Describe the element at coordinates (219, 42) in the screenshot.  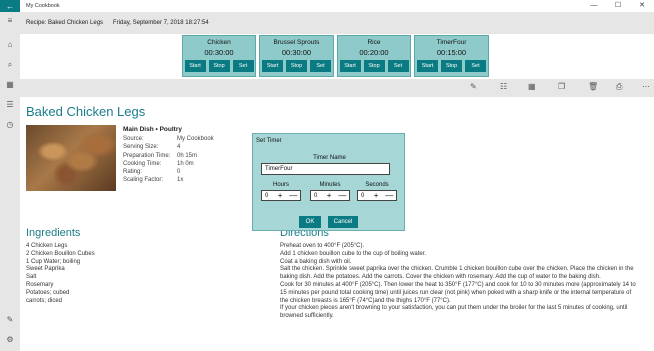
I see `timer-name: Chicken` at that location.